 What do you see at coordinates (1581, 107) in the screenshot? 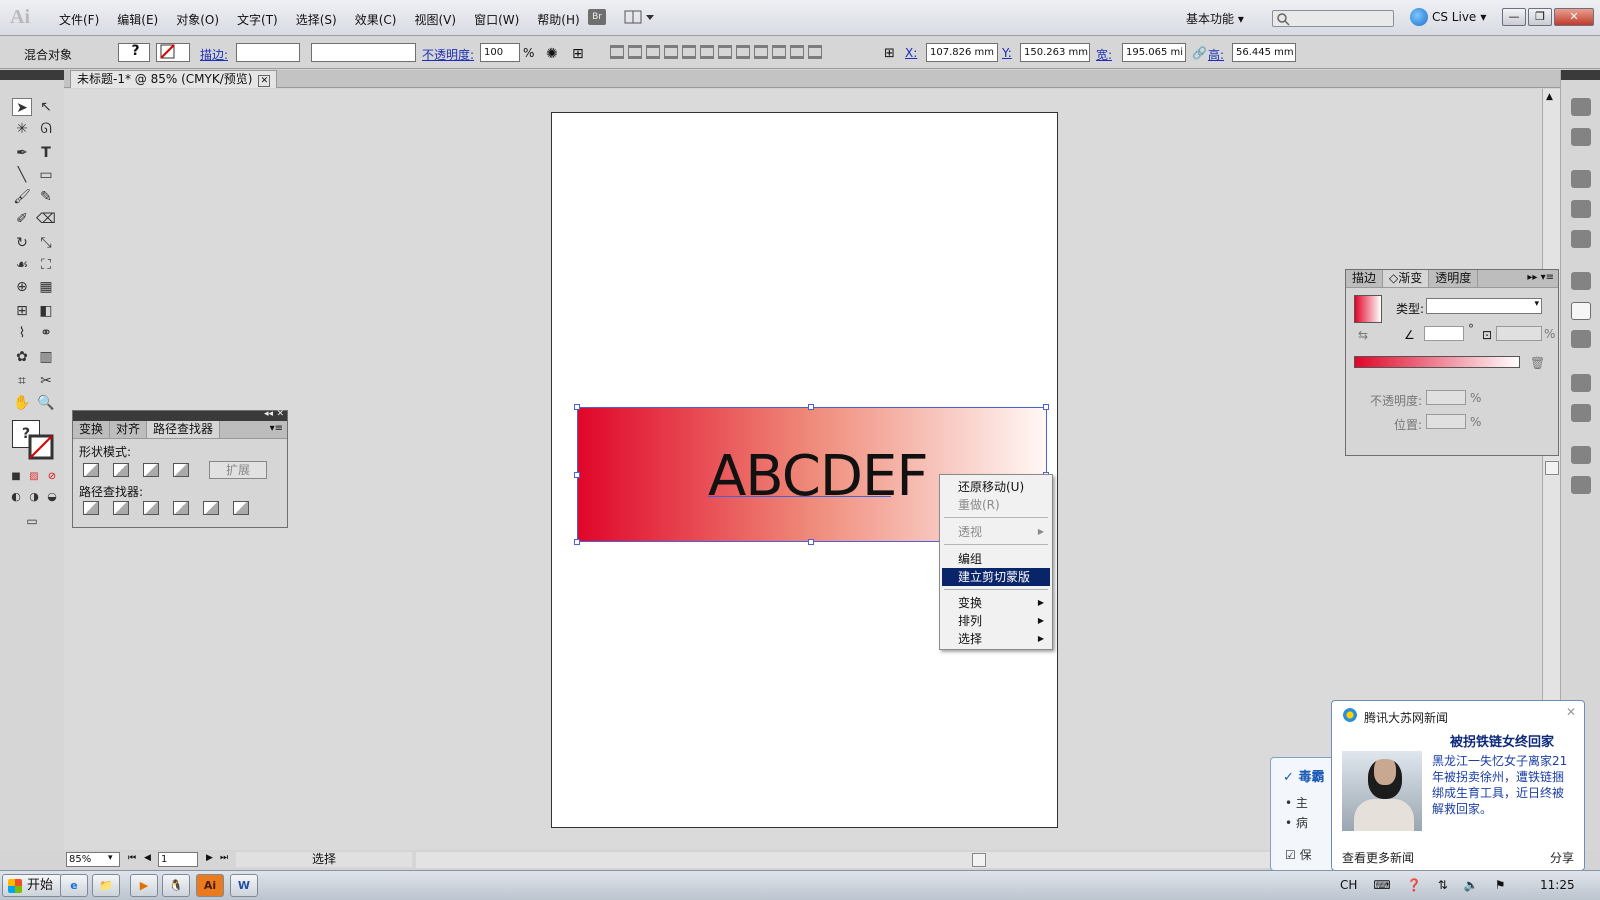
I see `color-panel-icon` at bounding box center [1581, 107].